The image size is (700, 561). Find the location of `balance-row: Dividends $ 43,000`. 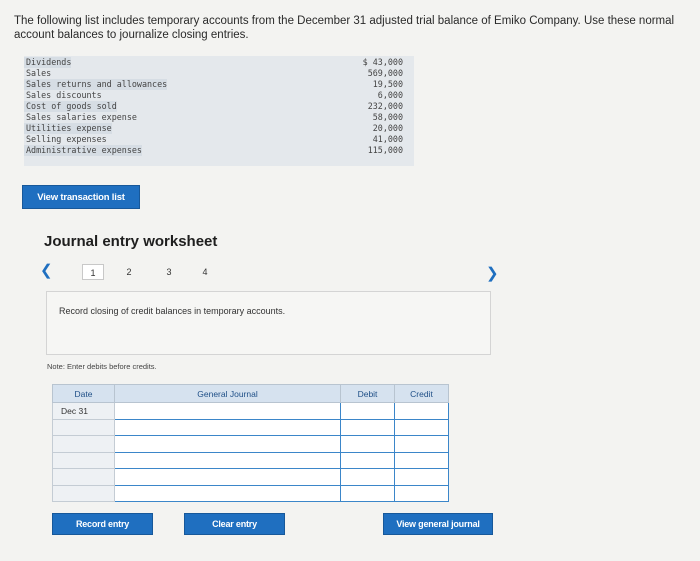

balance-row: Dividends $ 43,000 is located at coordinates (219, 62).